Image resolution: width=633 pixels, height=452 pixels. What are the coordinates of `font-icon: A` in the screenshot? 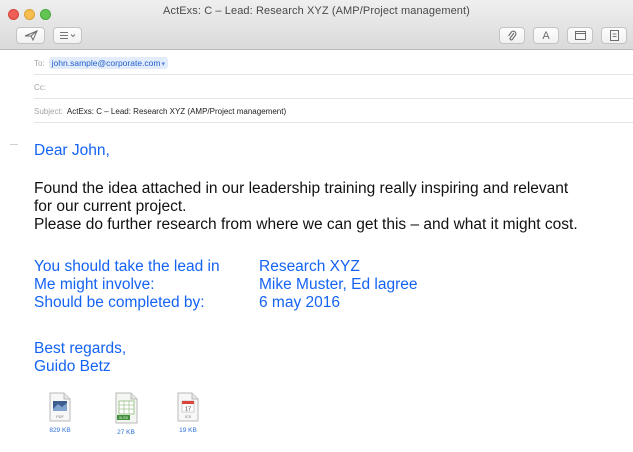 It's located at (546, 35).